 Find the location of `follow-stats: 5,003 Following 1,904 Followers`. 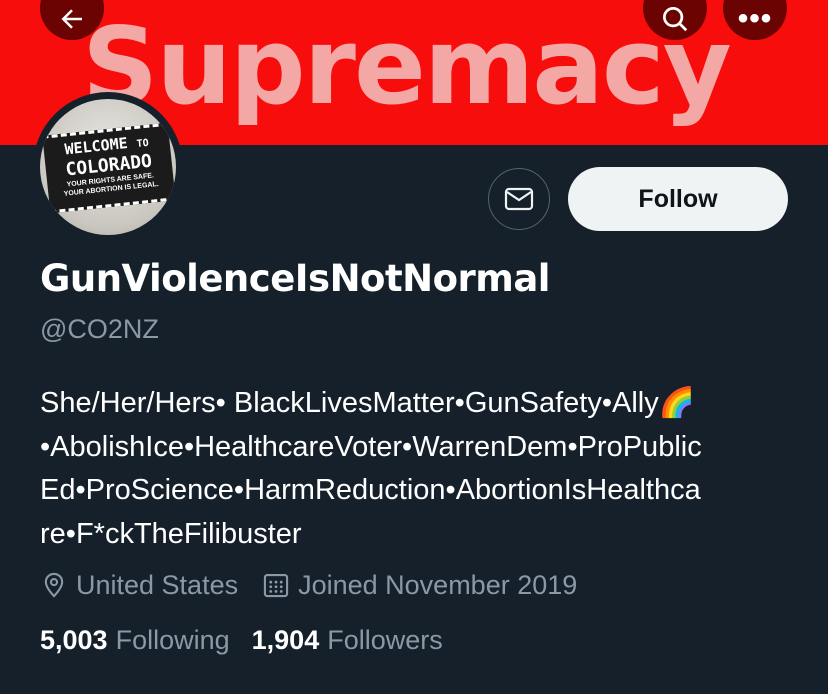

follow-stats: 5,003 Following 1,904 Followers is located at coordinates (241, 640).